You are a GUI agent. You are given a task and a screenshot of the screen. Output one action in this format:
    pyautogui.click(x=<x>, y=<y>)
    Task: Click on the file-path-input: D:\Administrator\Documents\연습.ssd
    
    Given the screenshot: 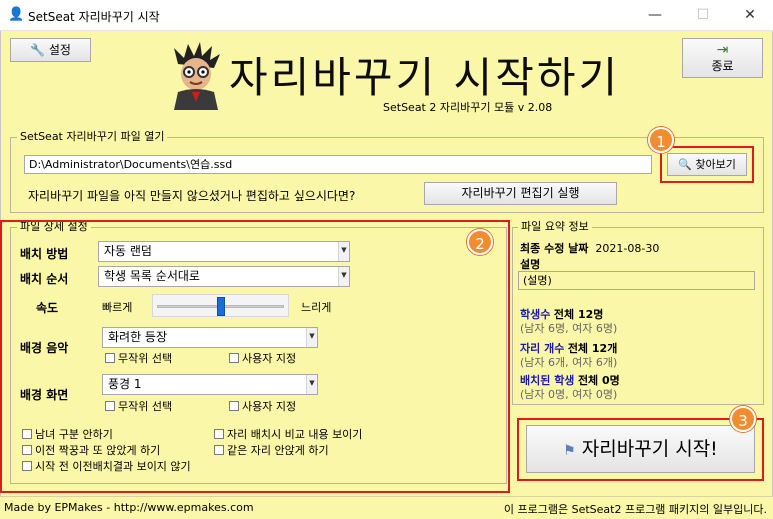 What is the action you would take?
    pyautogui.click(x=338, y=164)
    